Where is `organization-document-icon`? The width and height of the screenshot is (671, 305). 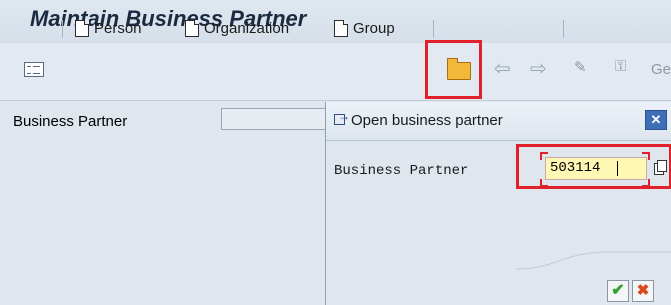
organization-document-icon is located at coordinates (192, 28).